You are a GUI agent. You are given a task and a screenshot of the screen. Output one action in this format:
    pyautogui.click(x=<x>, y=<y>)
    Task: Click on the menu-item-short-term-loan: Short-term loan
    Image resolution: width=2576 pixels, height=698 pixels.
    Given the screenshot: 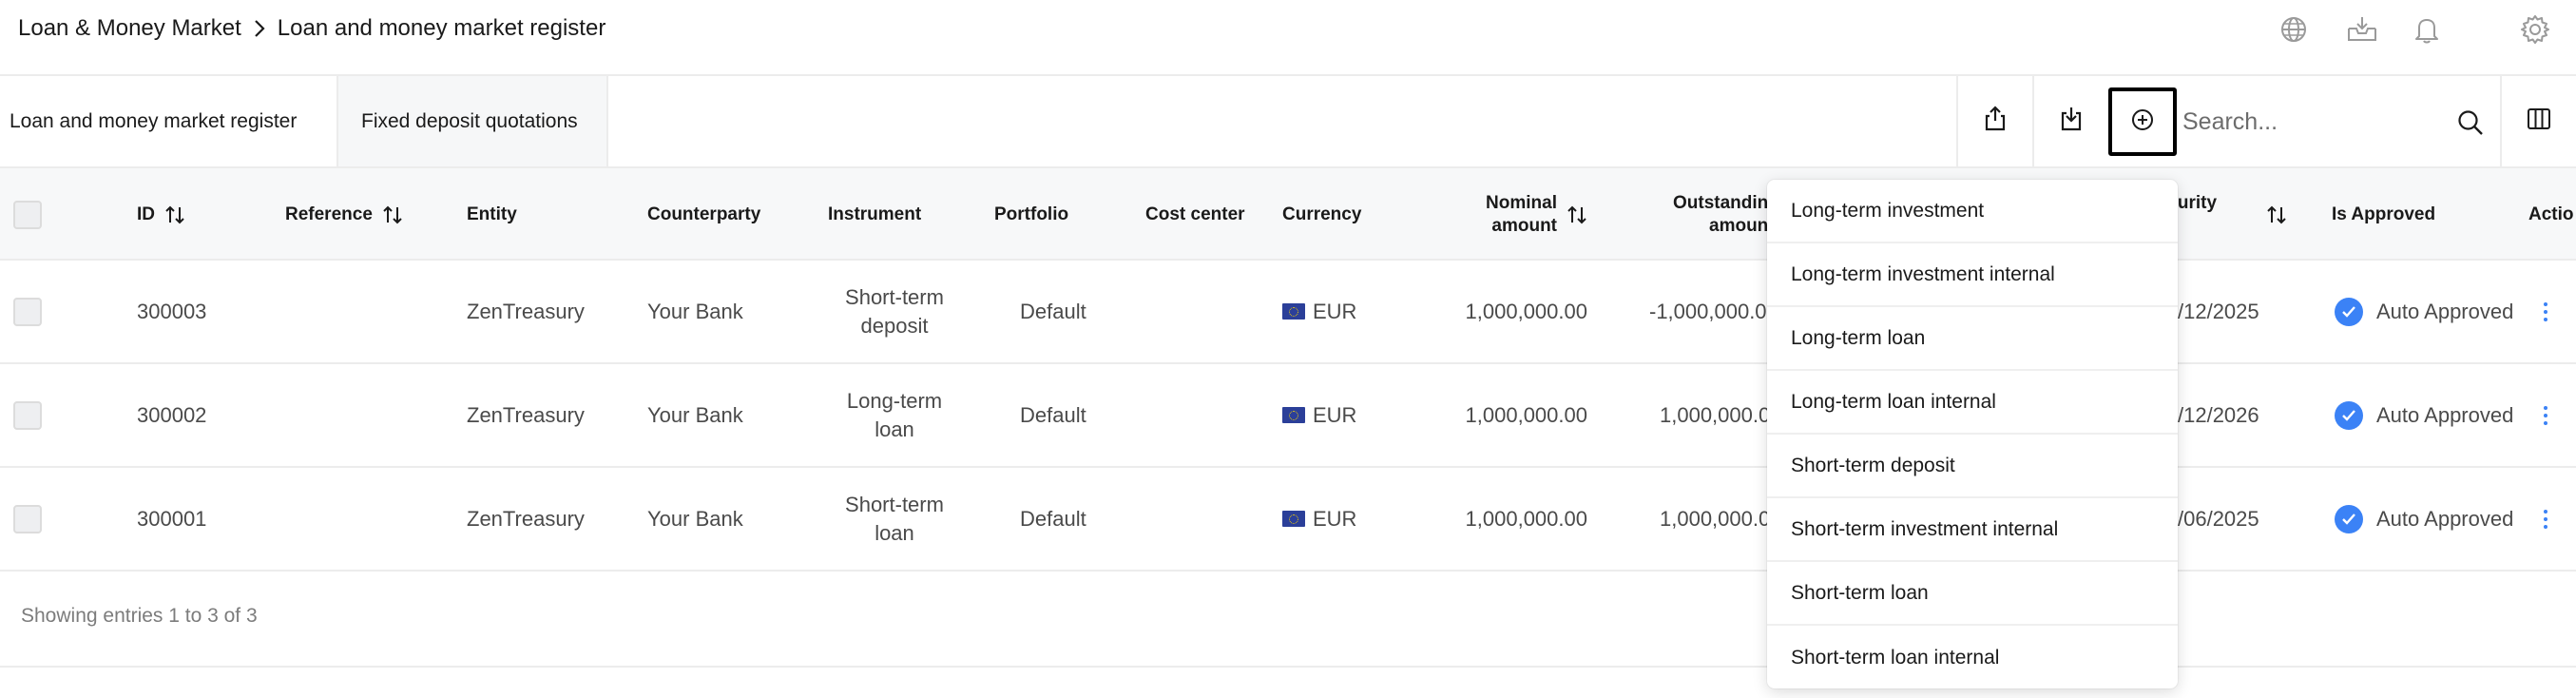 What is the action you would take?
    pyautogui.click(x=1973, y=594)
    